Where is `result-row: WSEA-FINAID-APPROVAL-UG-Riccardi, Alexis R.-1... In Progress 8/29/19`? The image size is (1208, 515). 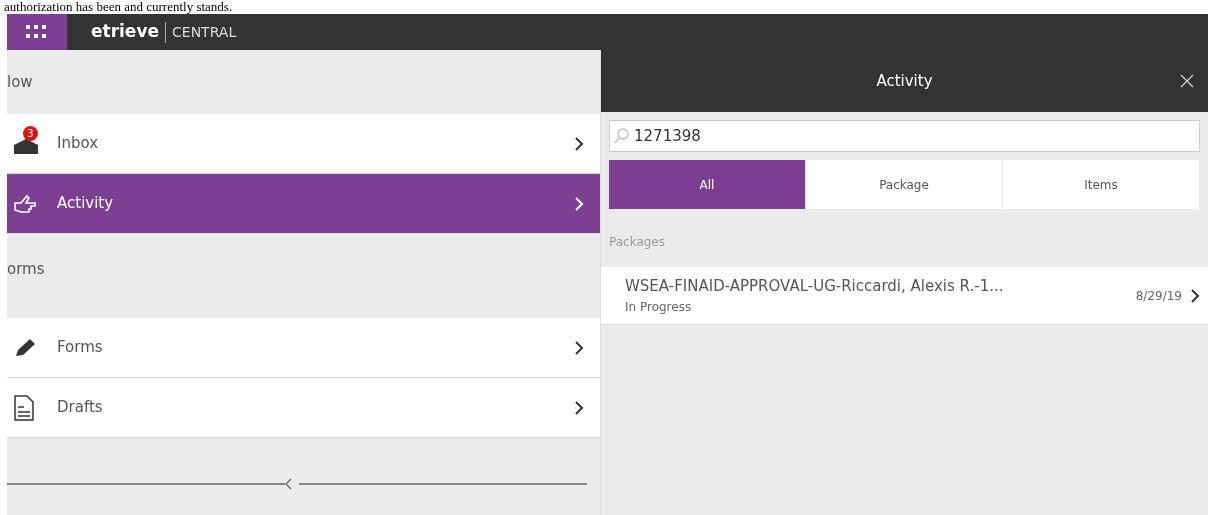 result-row: WSEA-FINAID-APPROVAL-UG-Riccardi, Alexis R.-1... In Progress 8/29/19 is located at coordinates (904, 296).